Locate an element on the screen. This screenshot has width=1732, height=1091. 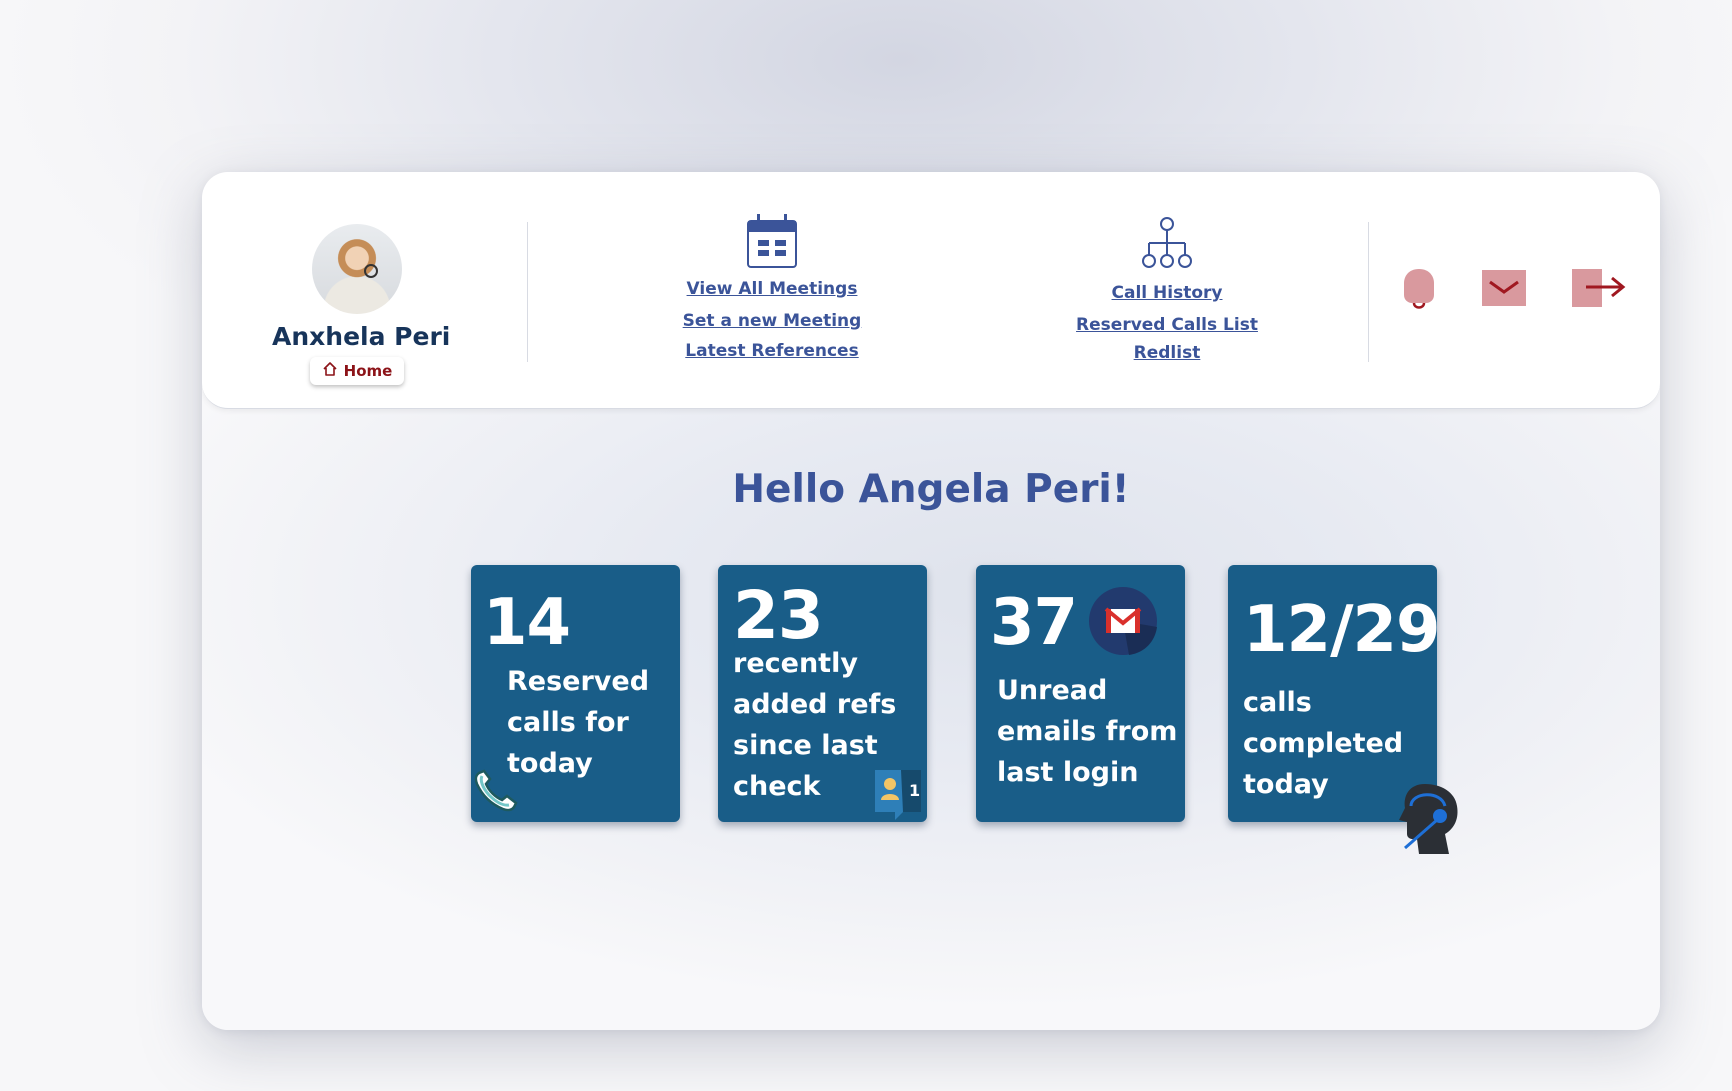
bell-icon is located at coordinates (1419, 290).